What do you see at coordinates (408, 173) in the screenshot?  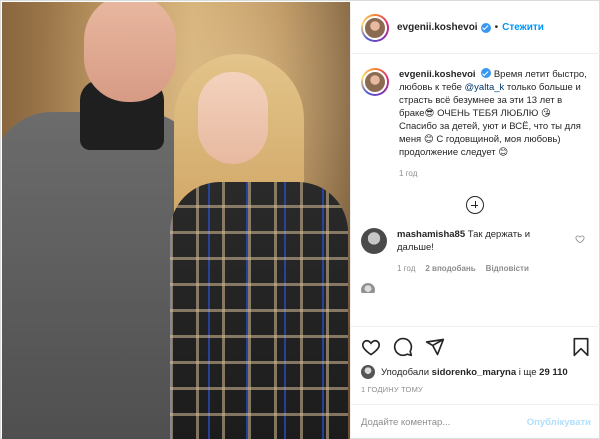 I see `caption-time: 1 год` at bounding box center [408, 173].